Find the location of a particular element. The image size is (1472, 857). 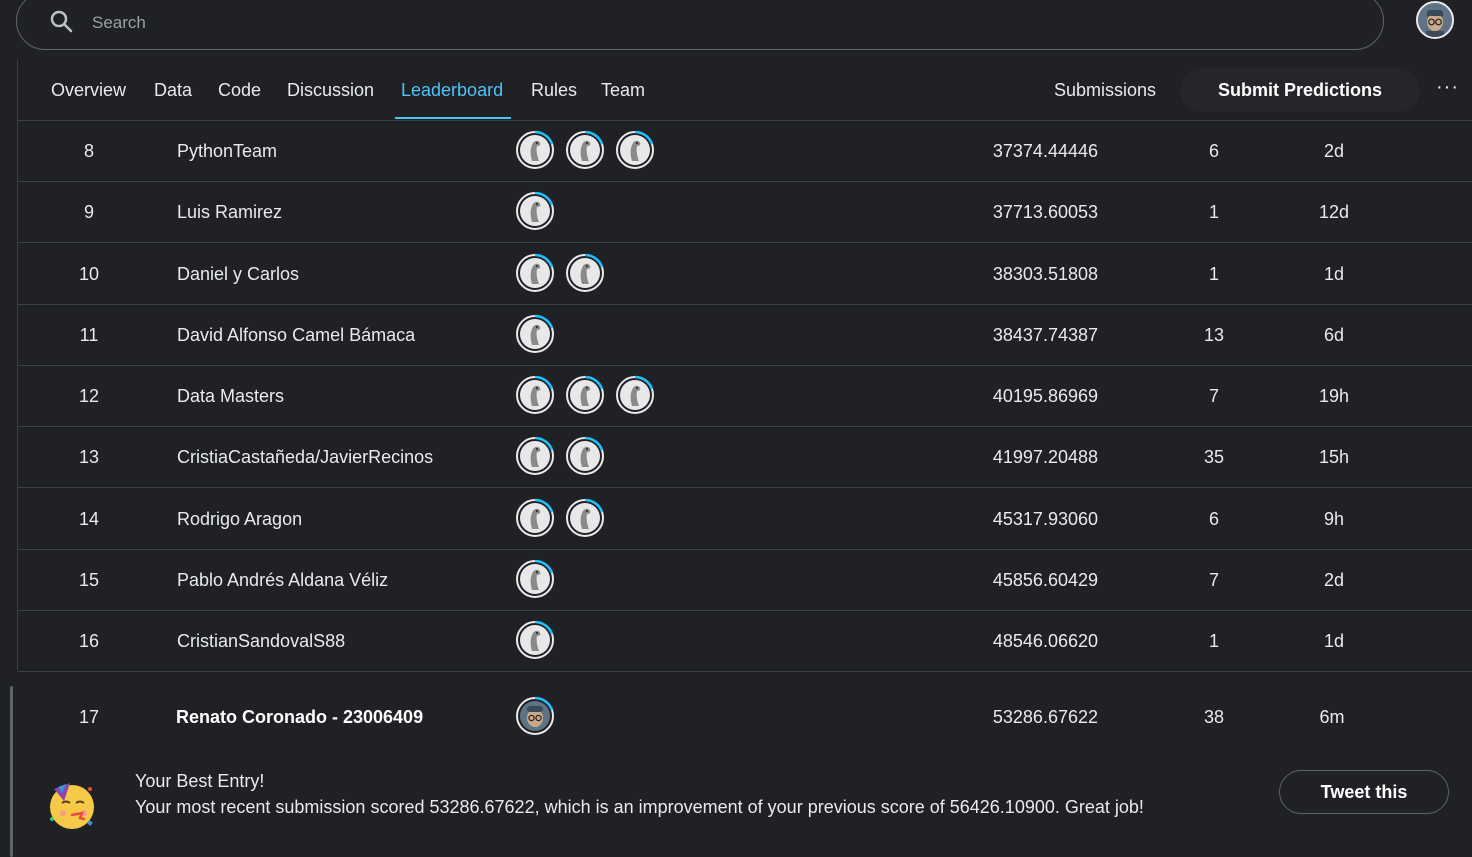

score-cell: 41997.20488 is located at coordinates (1045, 457).